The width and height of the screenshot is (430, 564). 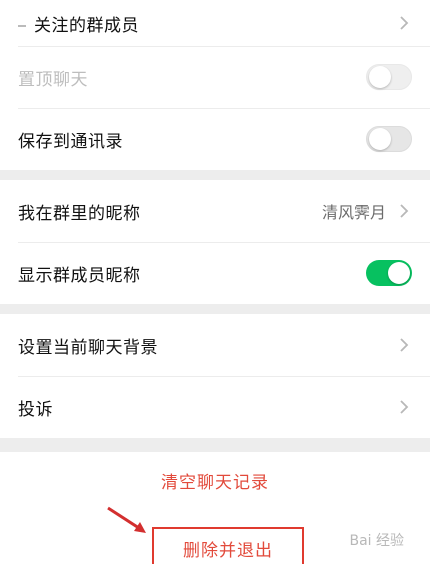 I want to click on my-nickname-row: 我在群里的昵称 清风霁月, so click(x=215, y=211).